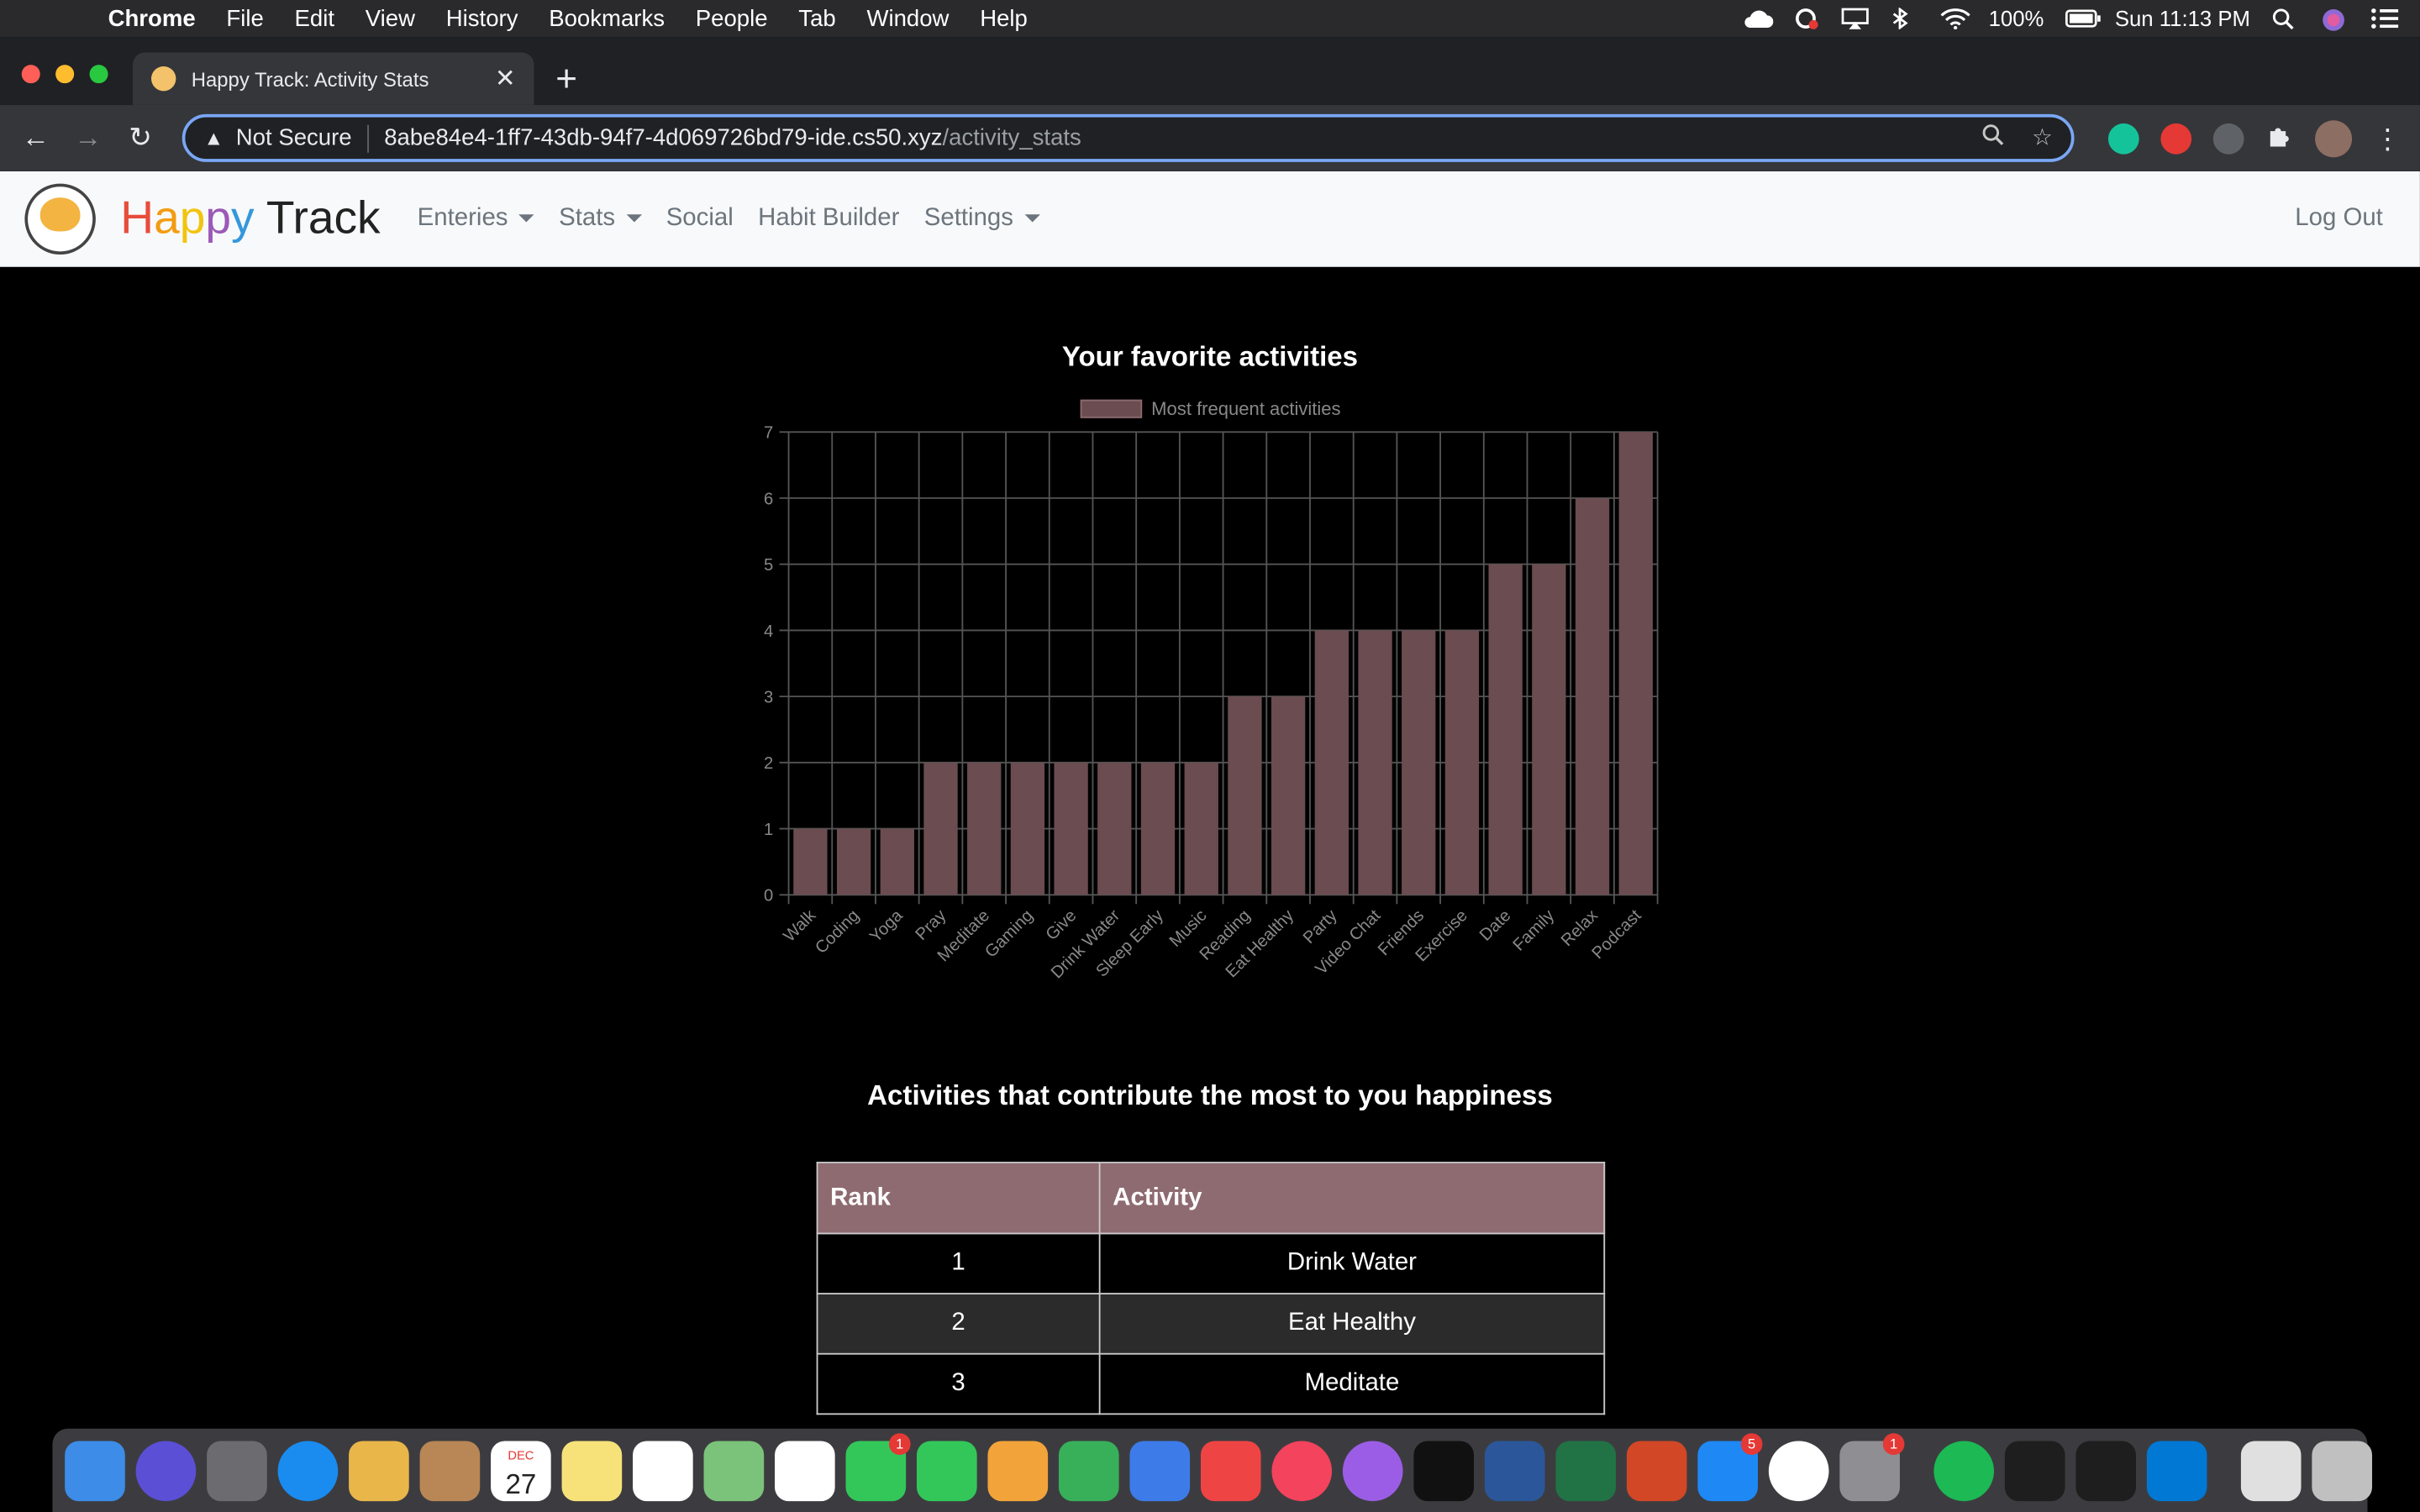 The height and width of the screenshot is (1512, 2420). Describe the element at coordinates (2271, 1470) in the screenshot. I see `archive-icon` at that location.